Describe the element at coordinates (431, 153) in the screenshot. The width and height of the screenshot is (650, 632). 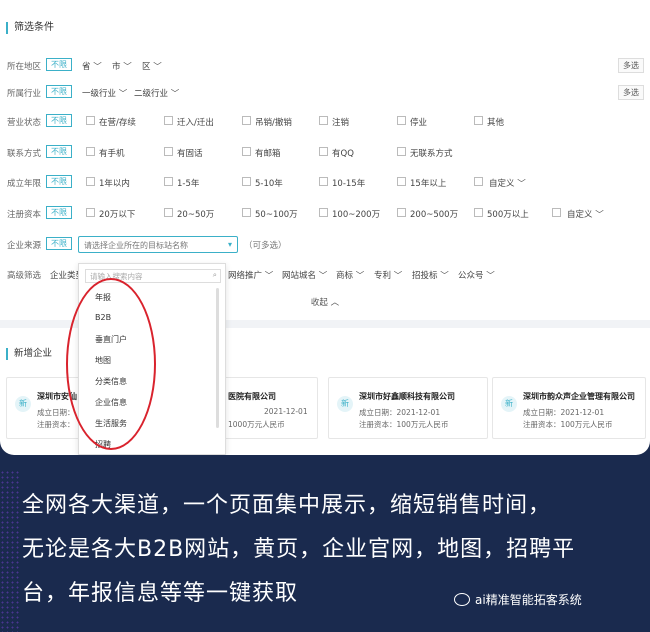
I see `contact-option: 无联系方式` at that location.